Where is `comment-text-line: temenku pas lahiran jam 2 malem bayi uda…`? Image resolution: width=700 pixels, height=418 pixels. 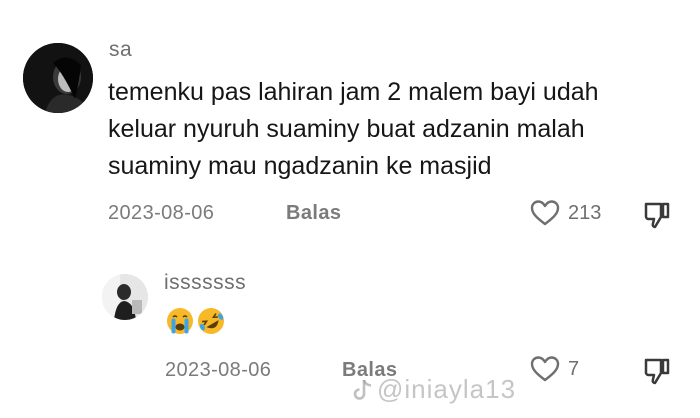
comment-text-line: temenku pas lahiran jam 2 malem bayi uda… is located at coordinates (353, 92).